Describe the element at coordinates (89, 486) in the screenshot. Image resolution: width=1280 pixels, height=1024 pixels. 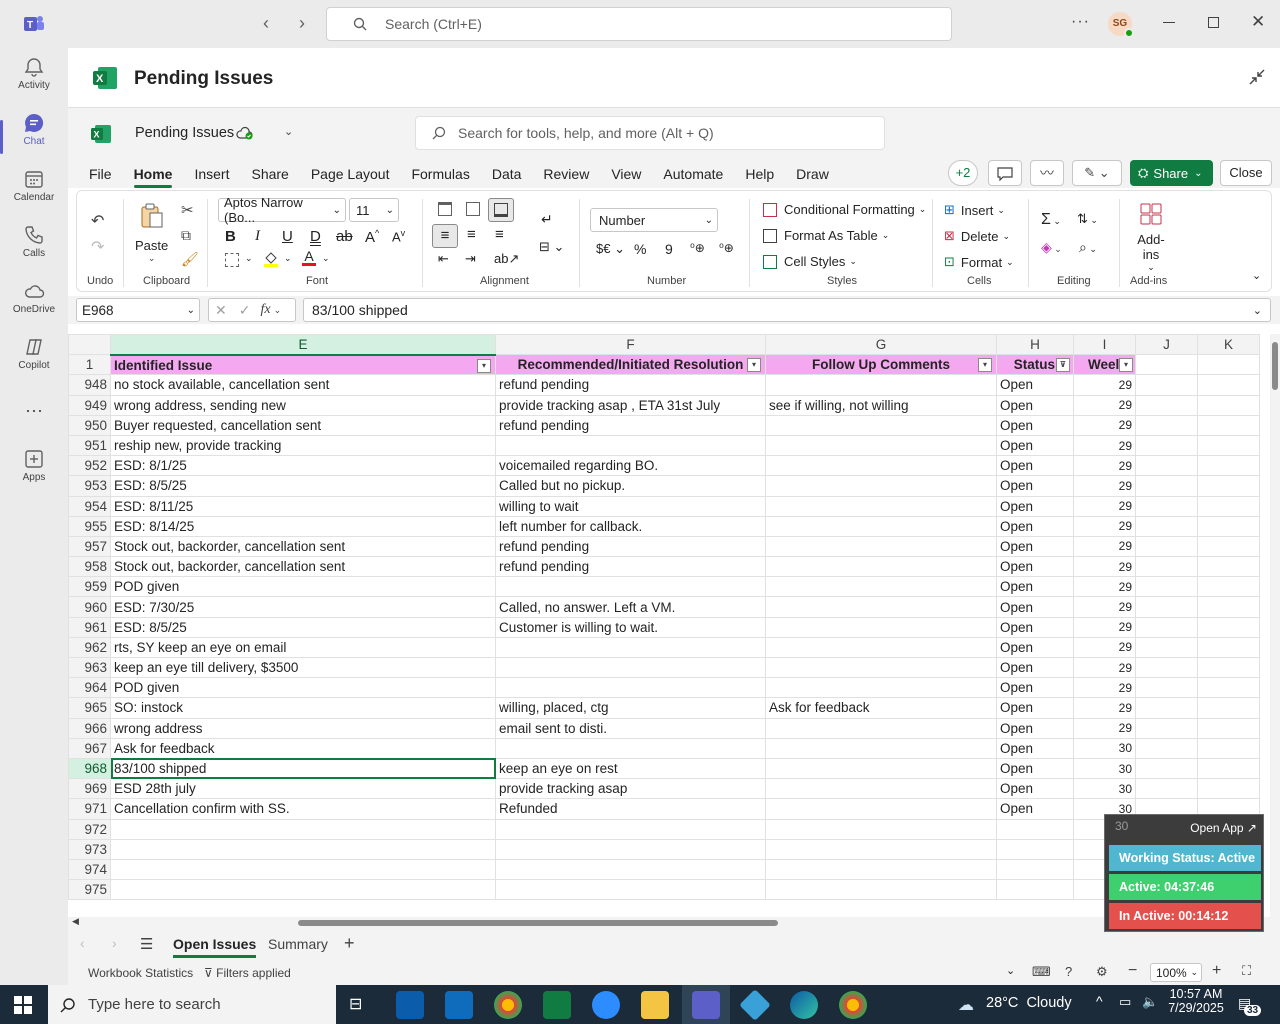
I see `row-header: 953` at that location.